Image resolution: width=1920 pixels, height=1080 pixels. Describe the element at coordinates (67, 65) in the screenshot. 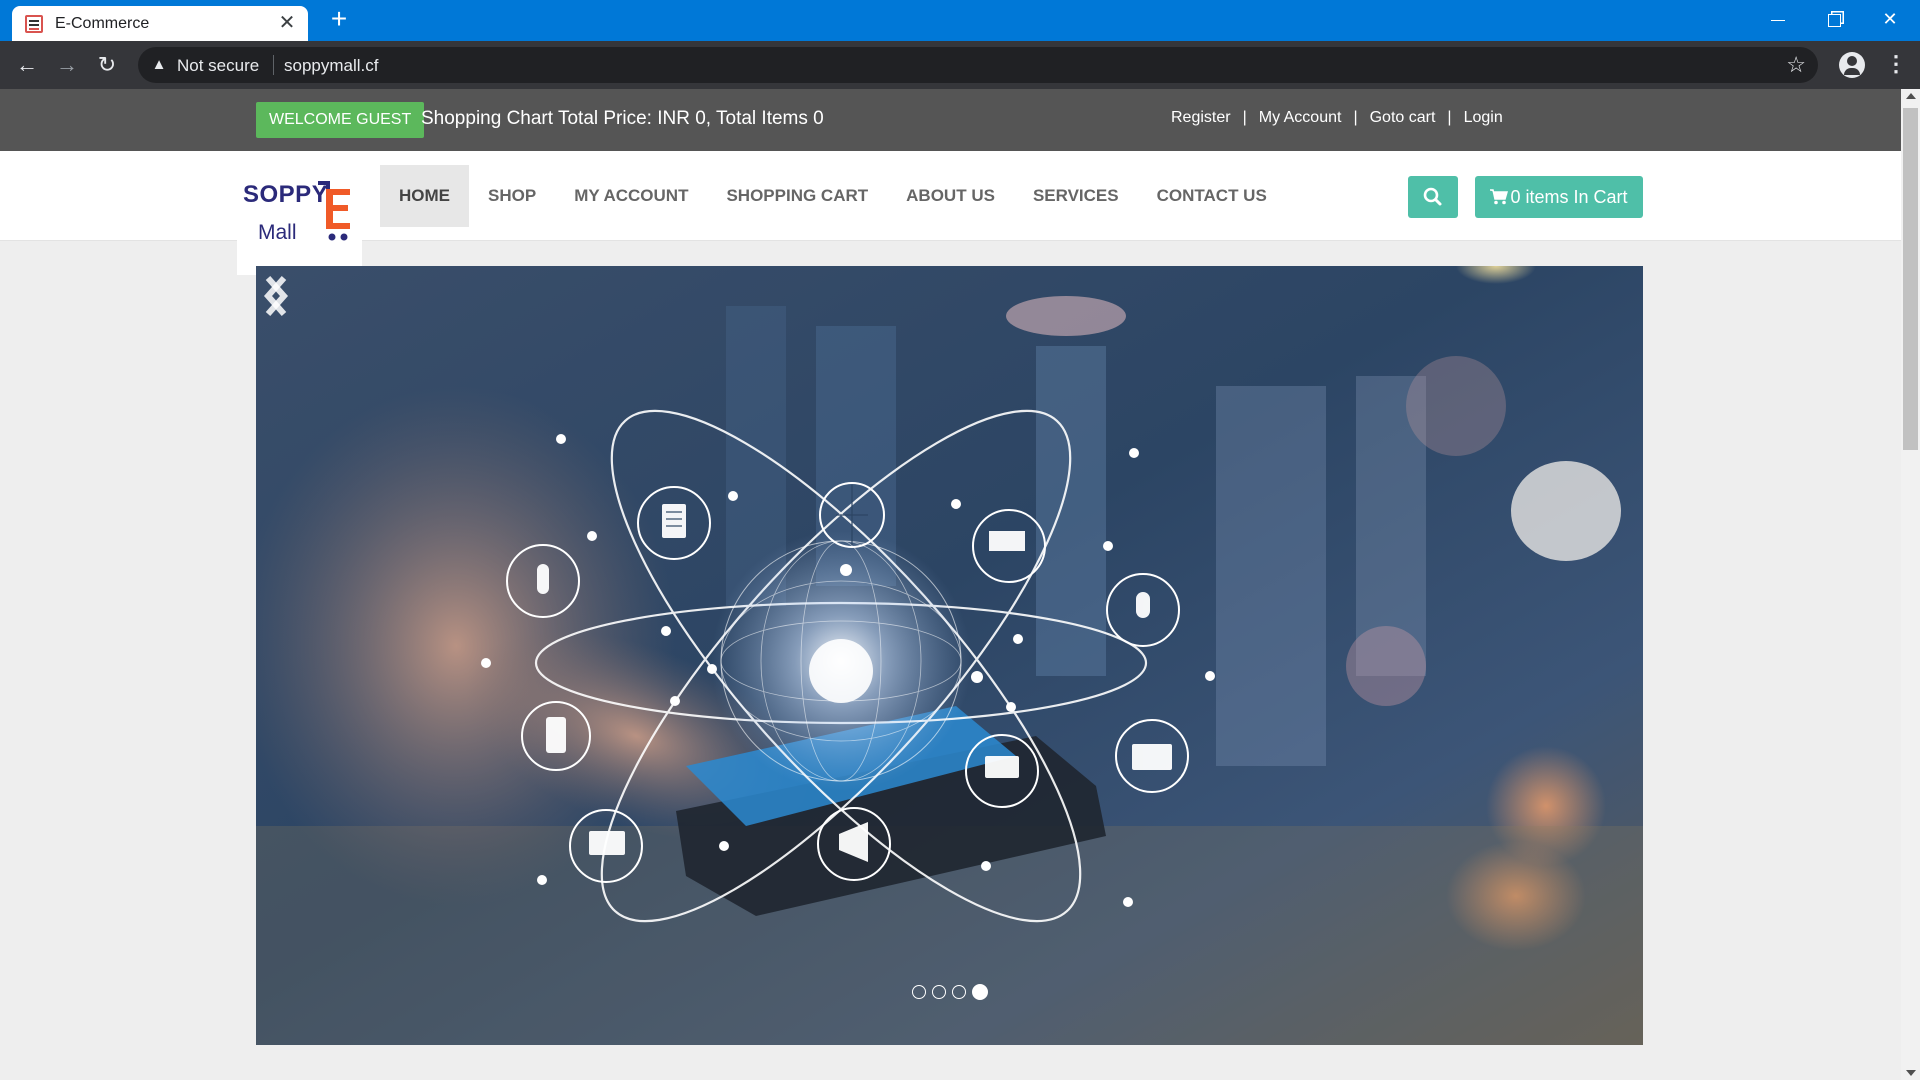

I see `forward-icon: →` at that location.